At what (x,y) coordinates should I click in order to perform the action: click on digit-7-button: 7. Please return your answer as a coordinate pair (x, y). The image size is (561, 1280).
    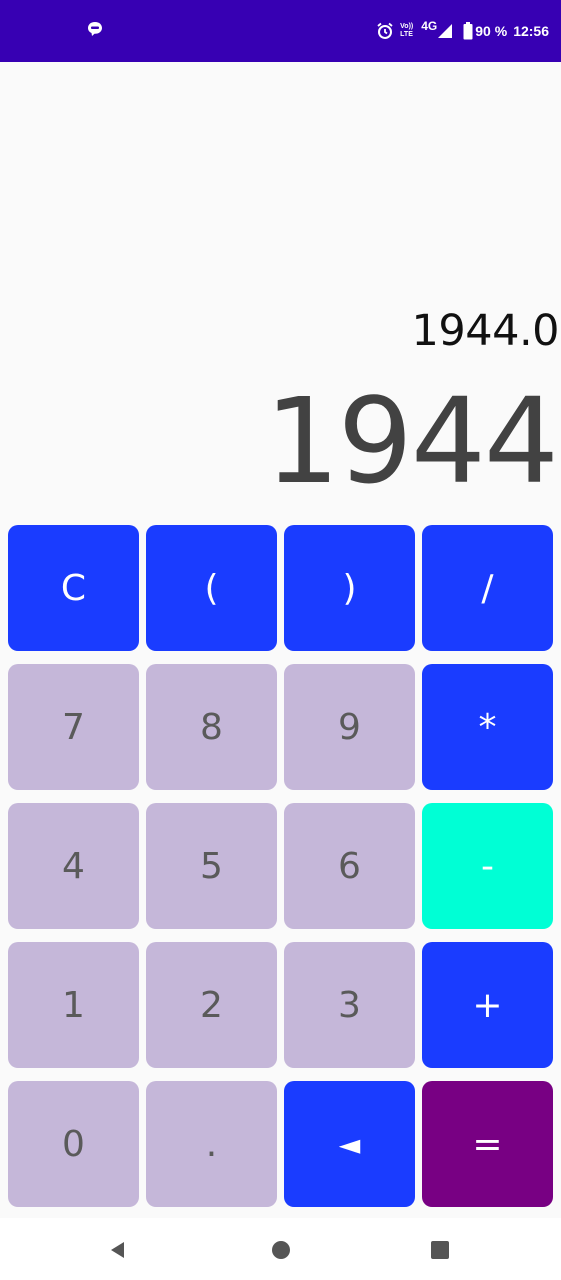
    Looking at the image, I should click on (73, 727).